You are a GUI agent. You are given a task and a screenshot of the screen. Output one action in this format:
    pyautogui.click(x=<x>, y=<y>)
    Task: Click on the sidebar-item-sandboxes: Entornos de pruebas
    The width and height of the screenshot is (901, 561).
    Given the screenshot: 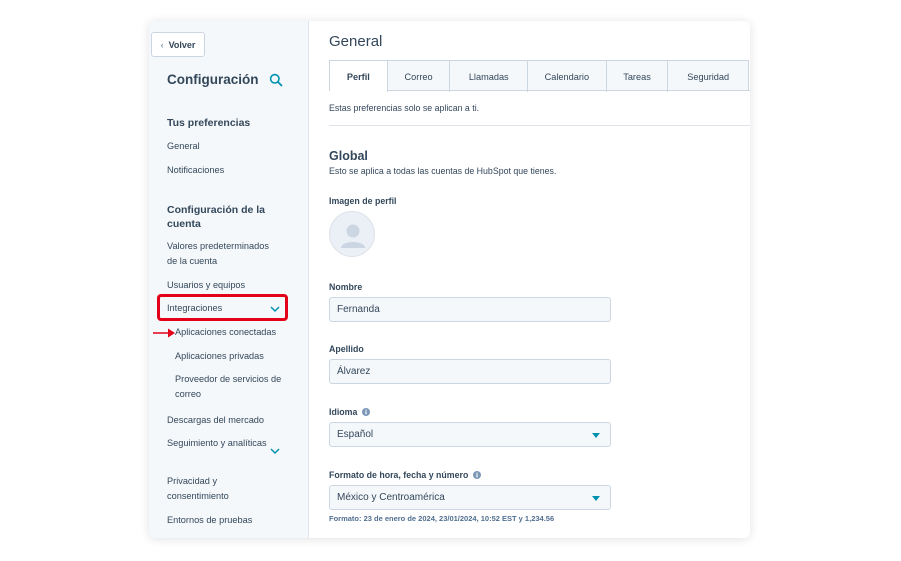 What is the action you would take?
    pyautogui.click(x=222, y=520)
    